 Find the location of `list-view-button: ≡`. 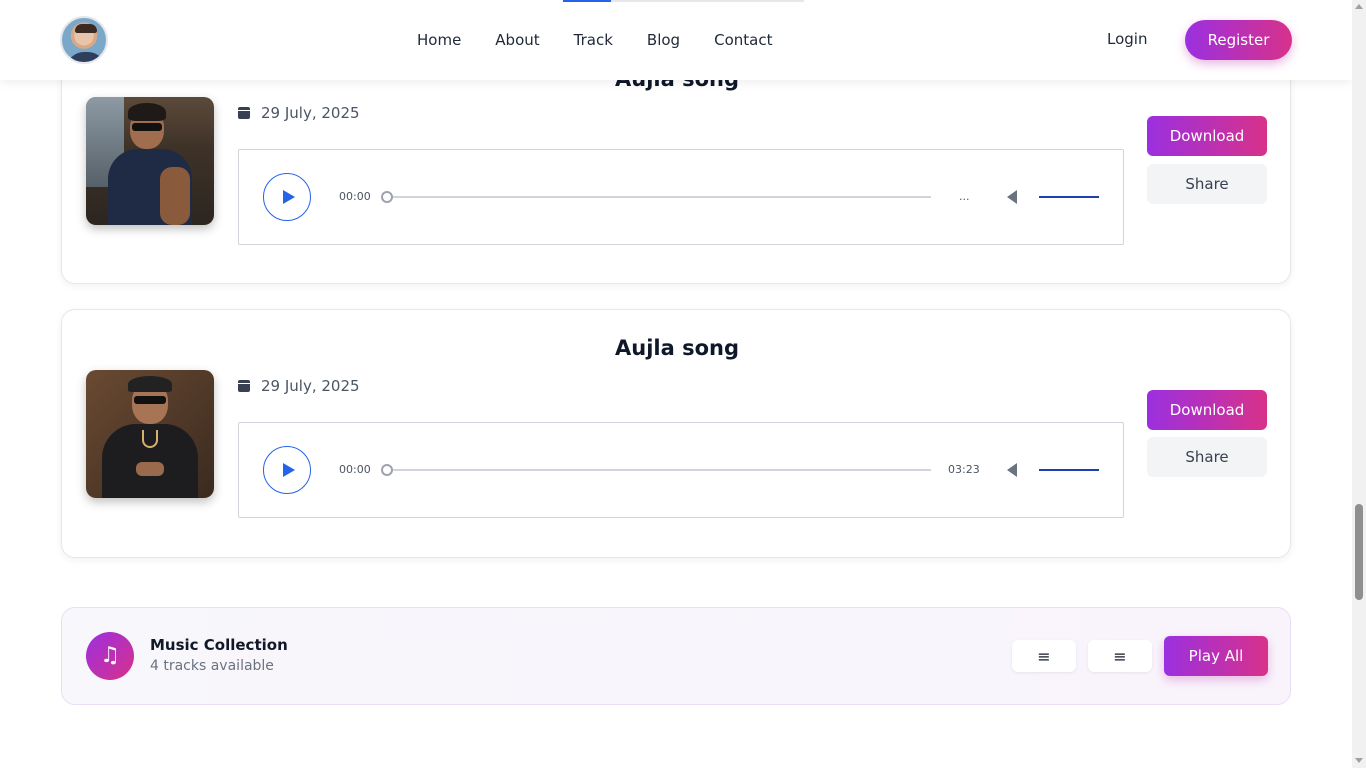

list-view-button: ≡ is located at coordinates (1044, 656).